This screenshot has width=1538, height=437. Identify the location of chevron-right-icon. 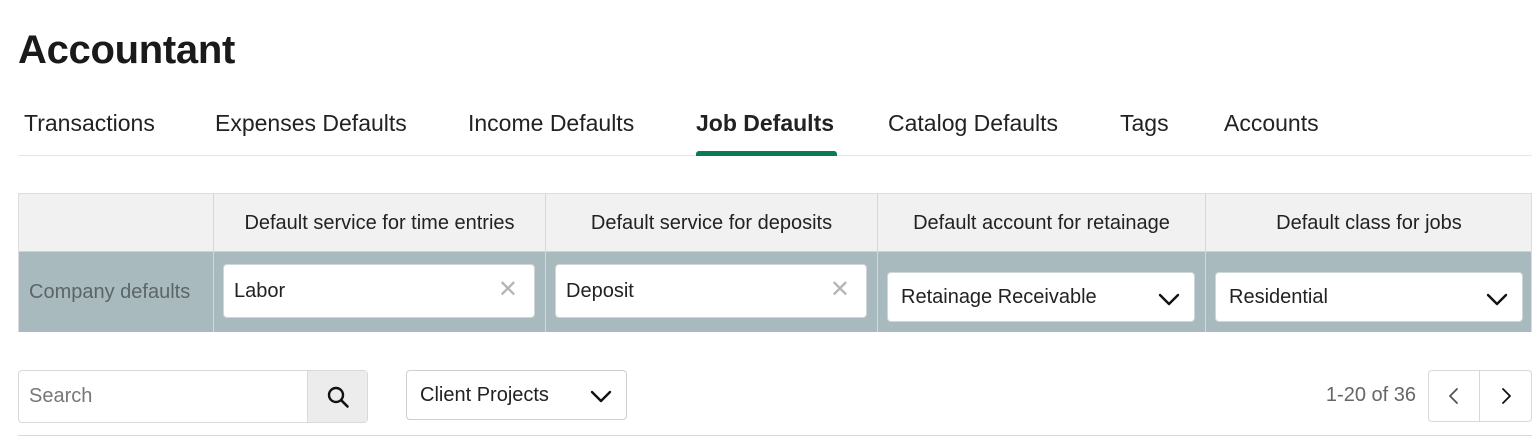
(1506, 396).